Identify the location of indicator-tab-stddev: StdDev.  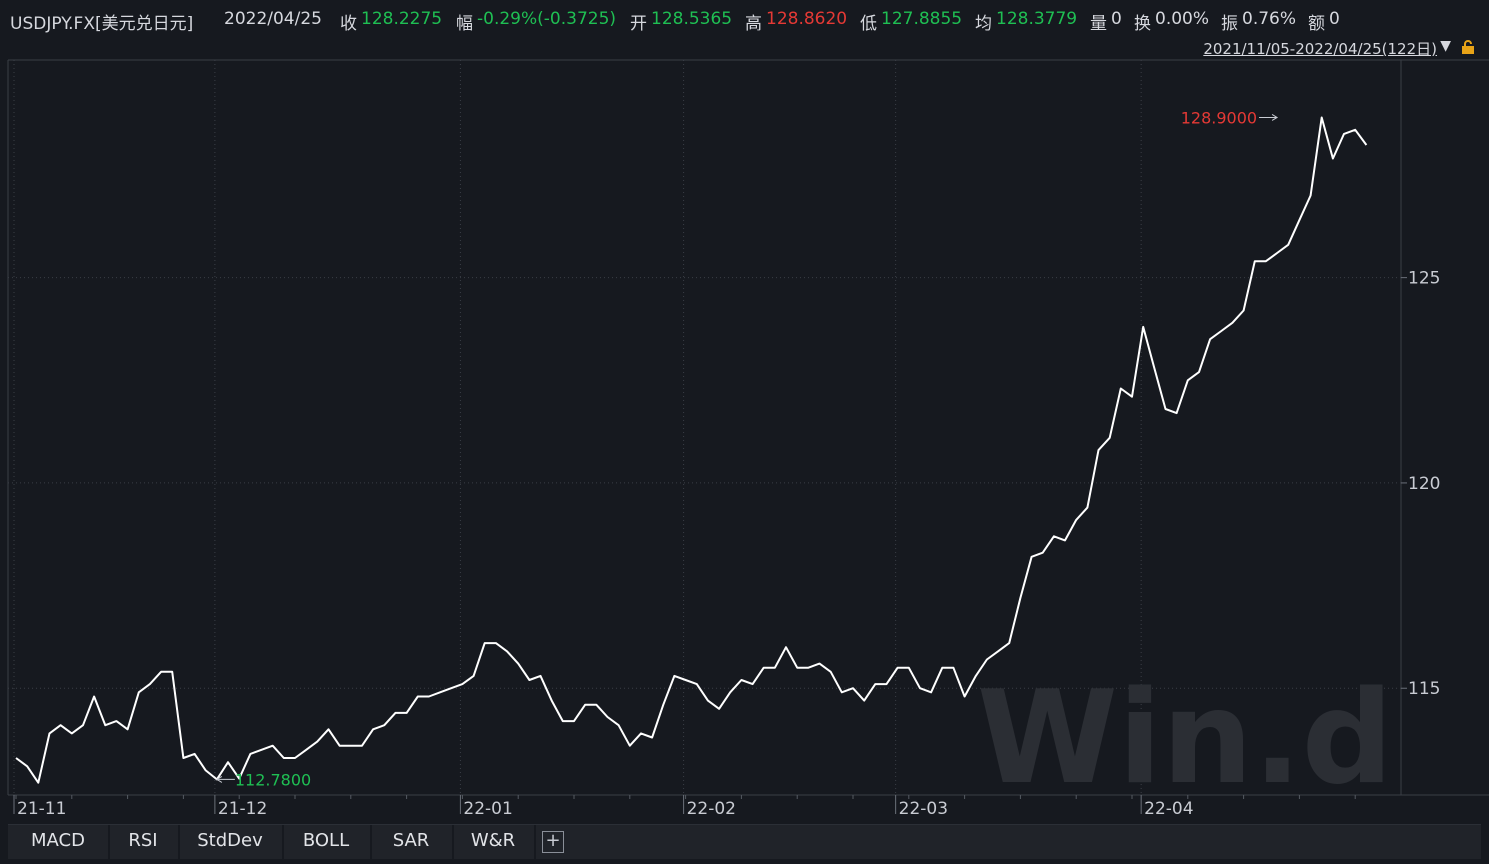
(231, 842).